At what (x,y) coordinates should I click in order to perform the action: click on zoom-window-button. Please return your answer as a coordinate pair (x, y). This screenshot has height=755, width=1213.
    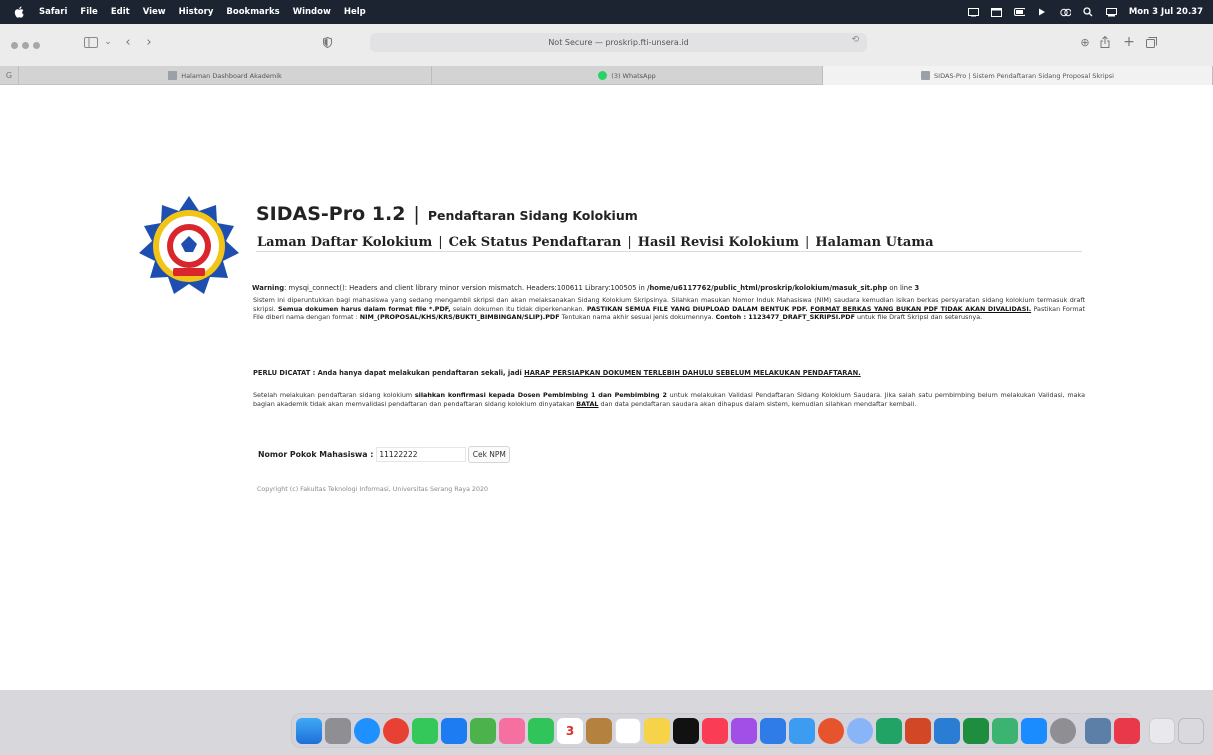
    Looking at the image, I should click on (36, 45).